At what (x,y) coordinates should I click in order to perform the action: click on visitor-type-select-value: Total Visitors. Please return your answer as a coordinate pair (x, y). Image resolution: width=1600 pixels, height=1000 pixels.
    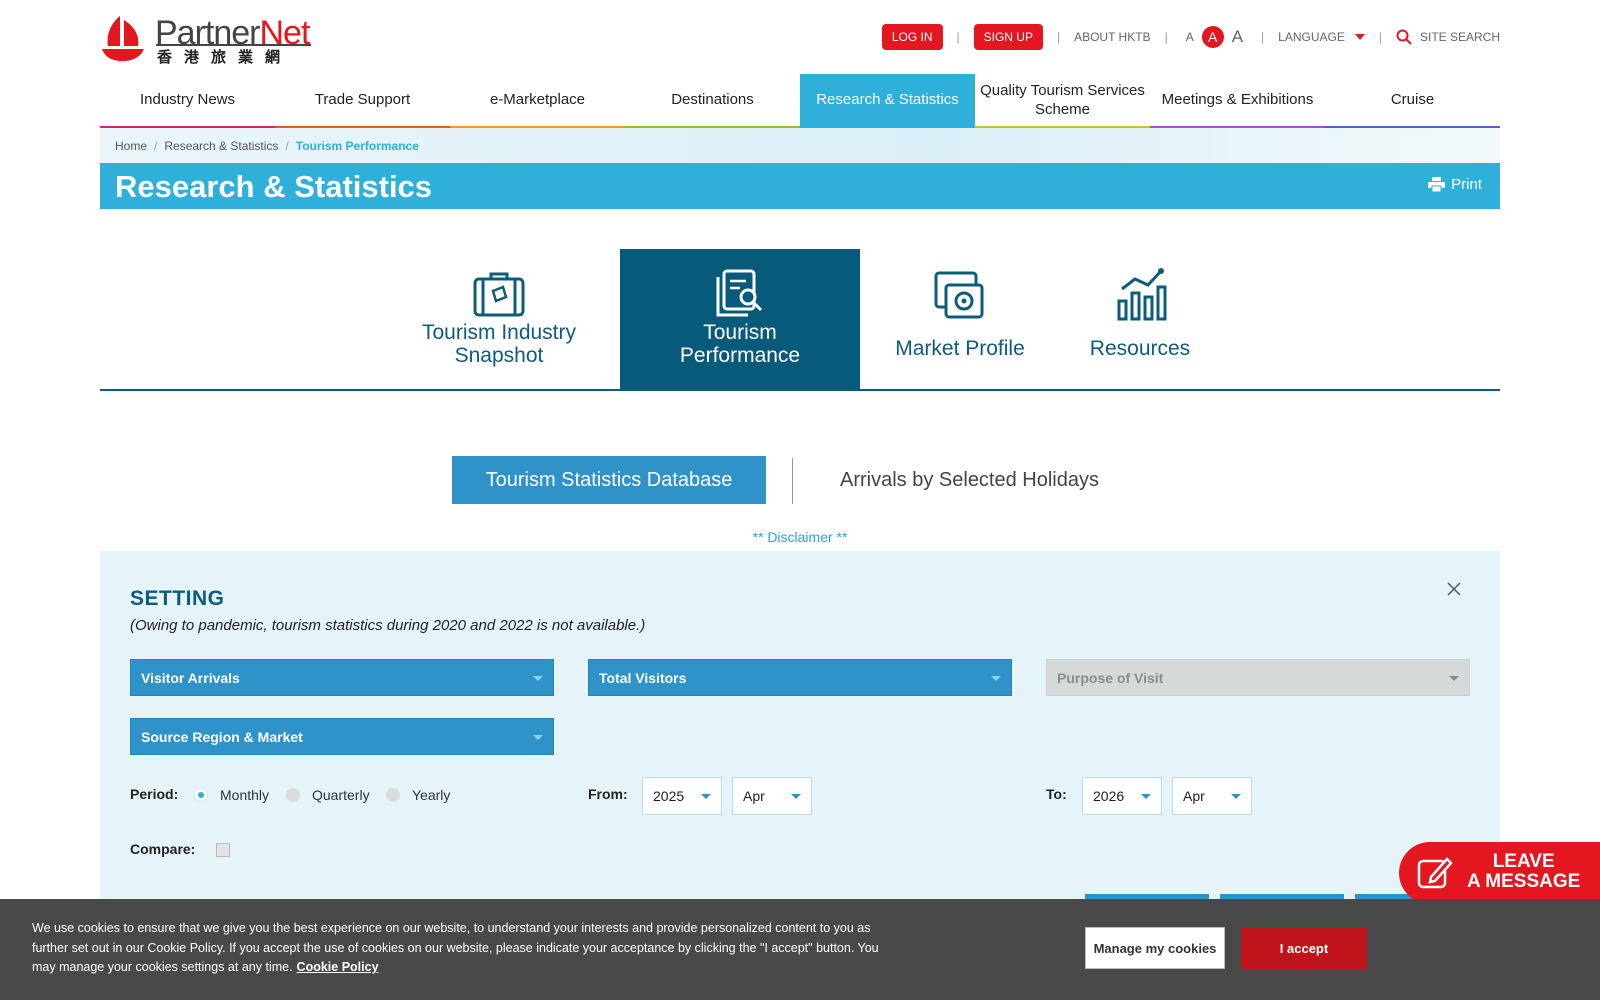
    Looking at the image, I should click on (643, 677).